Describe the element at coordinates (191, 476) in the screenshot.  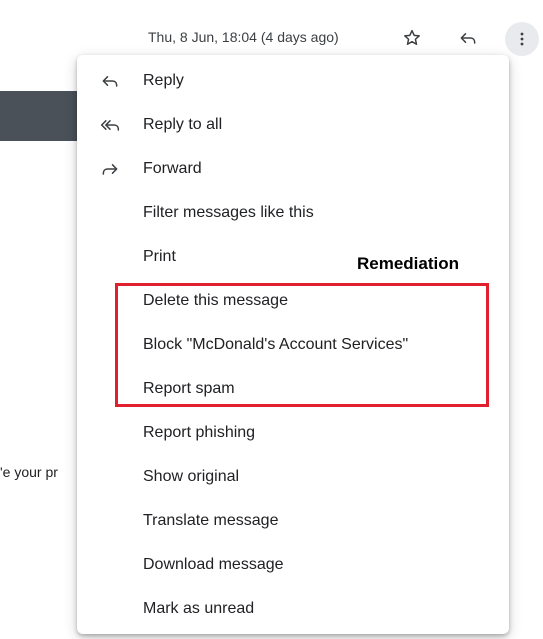
I see `menu-item-label: Show original` at that location.